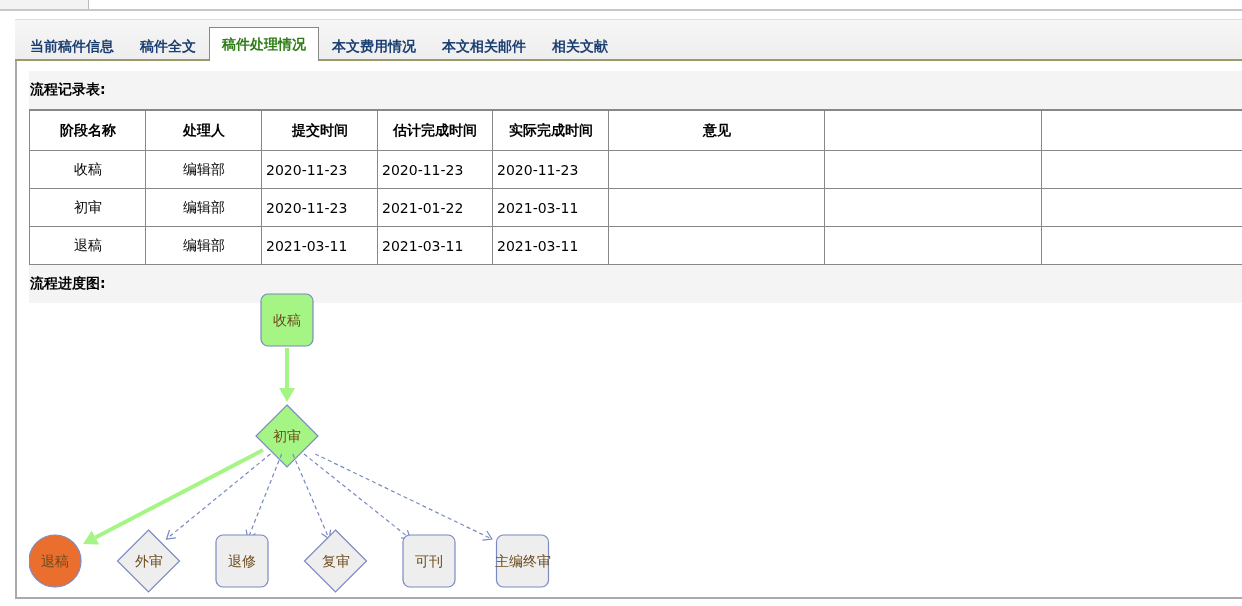  What do you see at coordinates (319, 130) in the screenshot?
I see `column-header: 提交时间` at bounding box center [319, 130].